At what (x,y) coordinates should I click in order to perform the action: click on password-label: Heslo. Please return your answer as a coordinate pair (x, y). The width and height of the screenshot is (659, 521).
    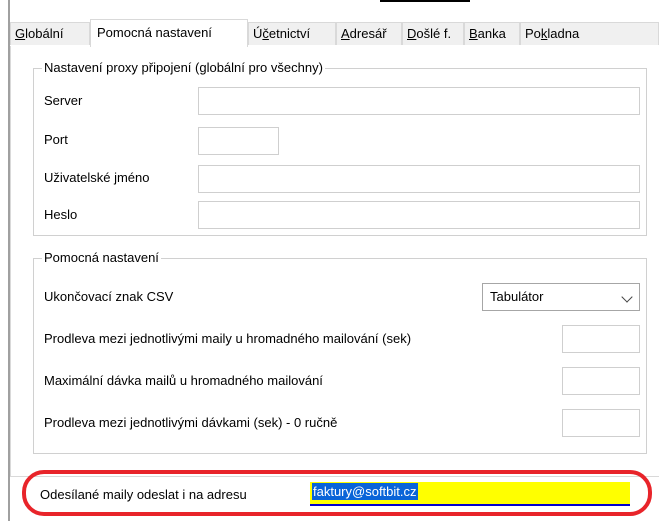
    Looking at the image, I should click on (61, 214).